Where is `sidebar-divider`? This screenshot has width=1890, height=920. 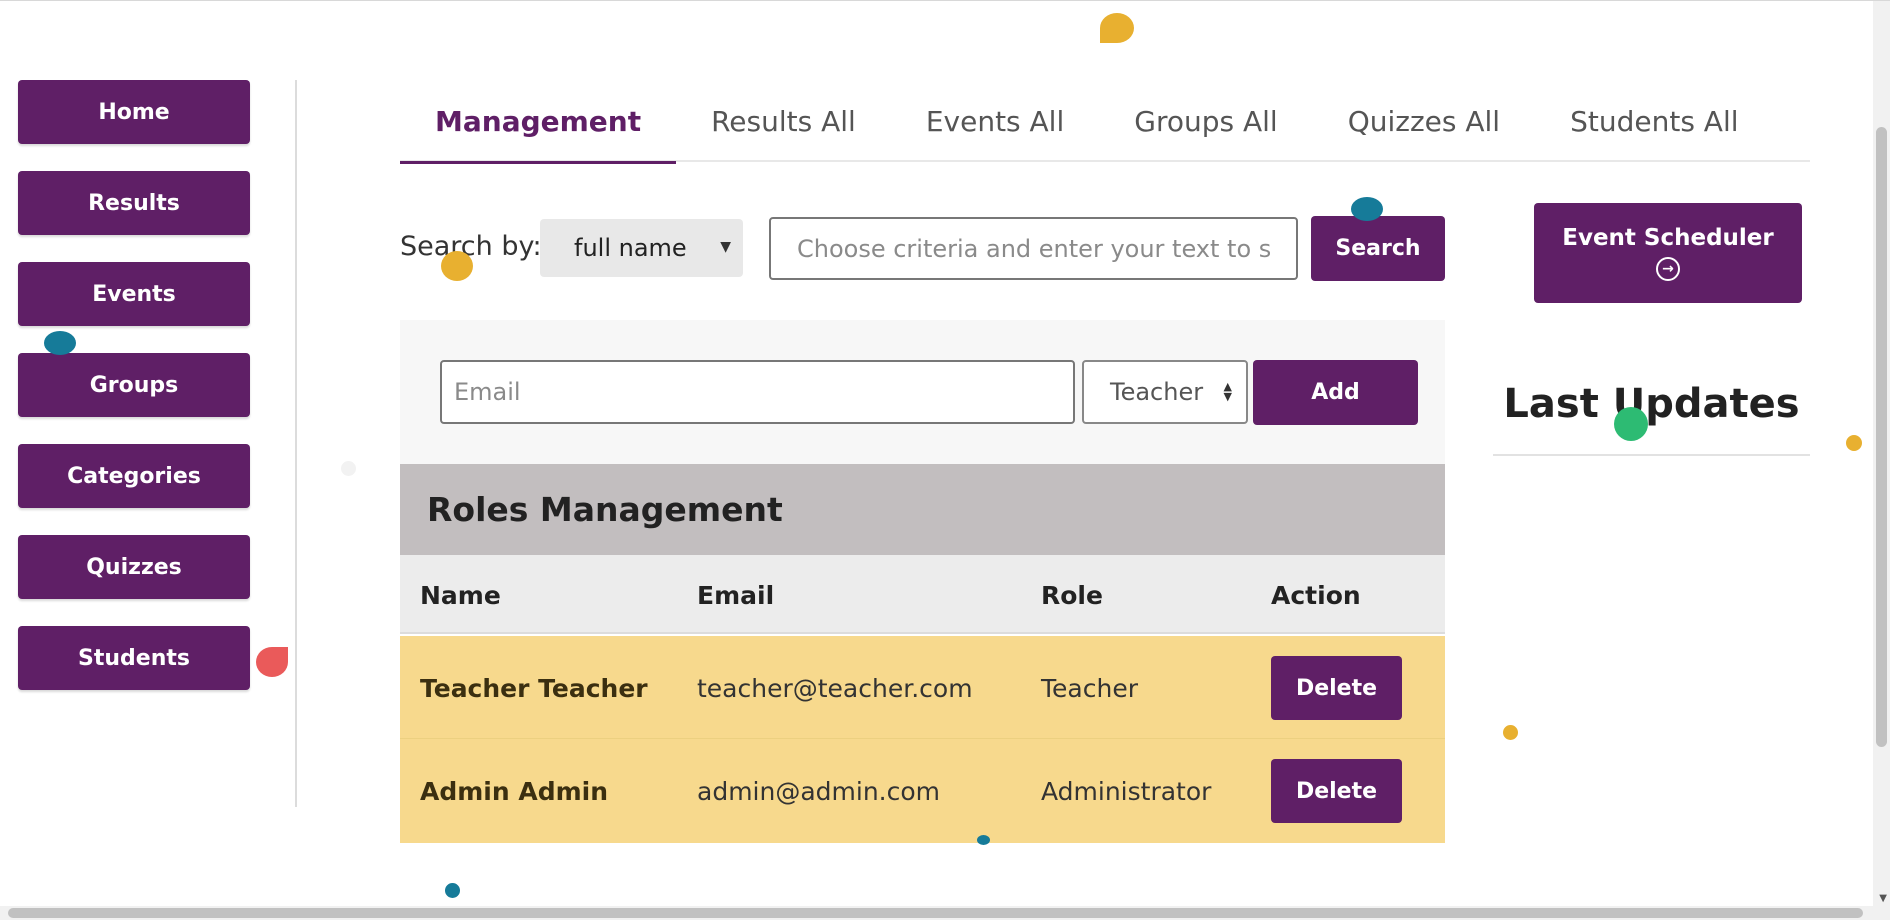
sidebar-divider is located at coordinates (296, 443).